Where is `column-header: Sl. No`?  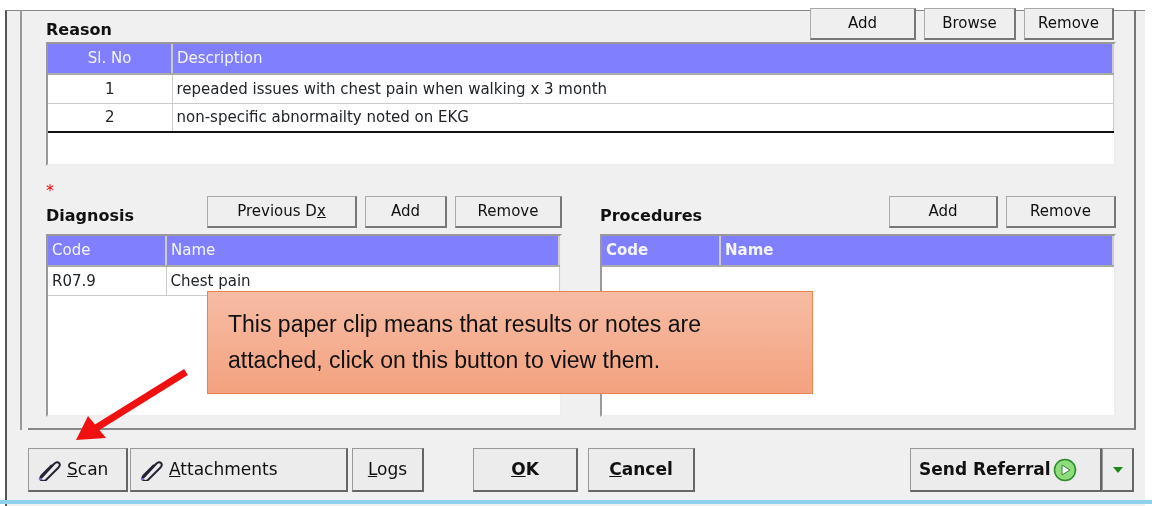 column-header: Sl. No is located at coordinates (110, 59).